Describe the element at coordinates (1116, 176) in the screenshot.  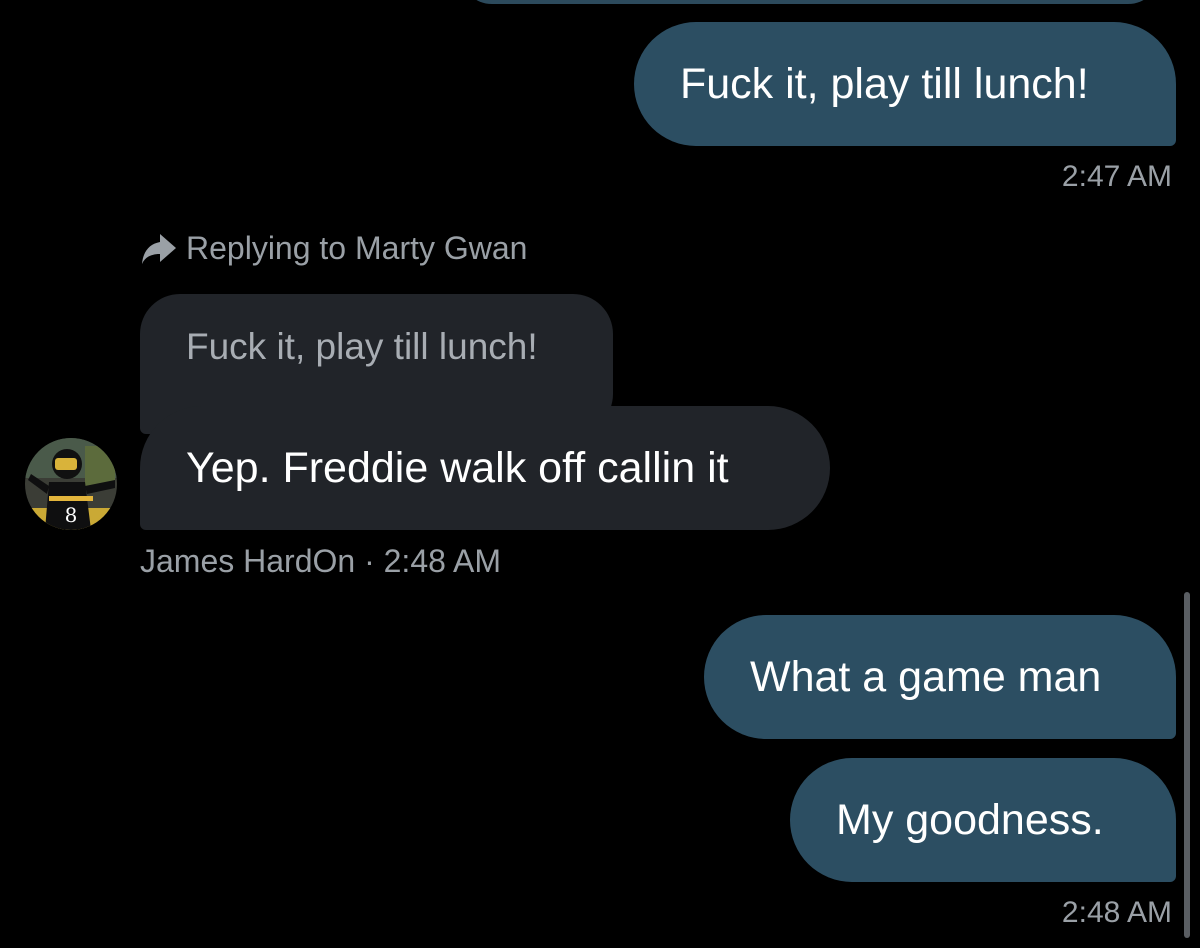
I see `message-timestamp: 2:47 AM` at that location.